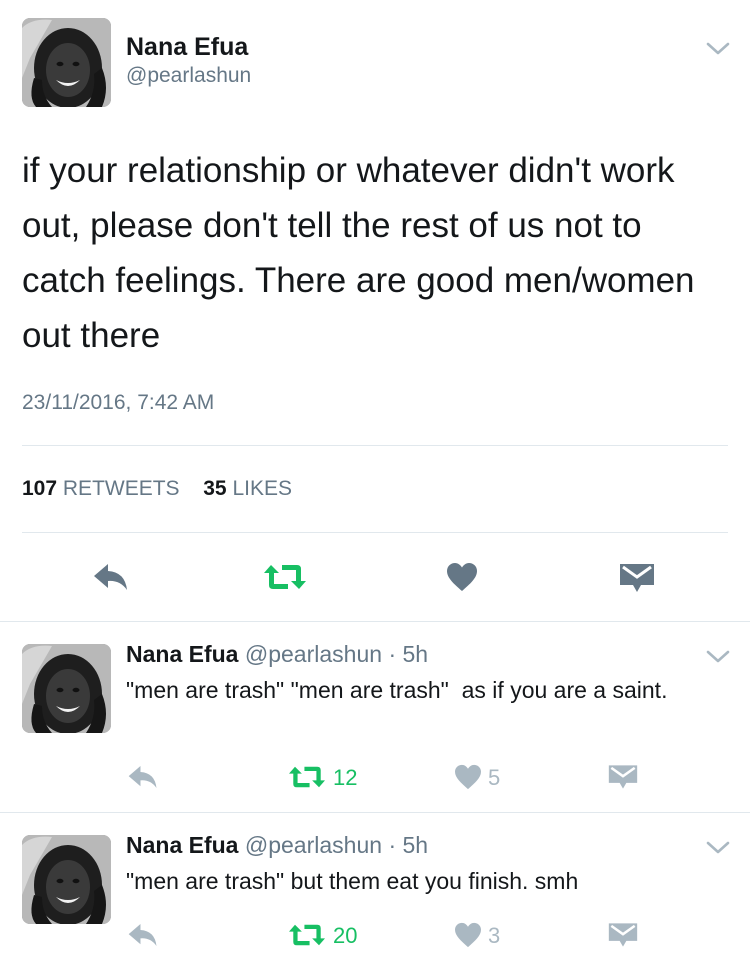 This screenshot has height=959, width=750. I want to click on tweet-stats: 107 RETWEETS 35 LIKES, so click(157, 489).